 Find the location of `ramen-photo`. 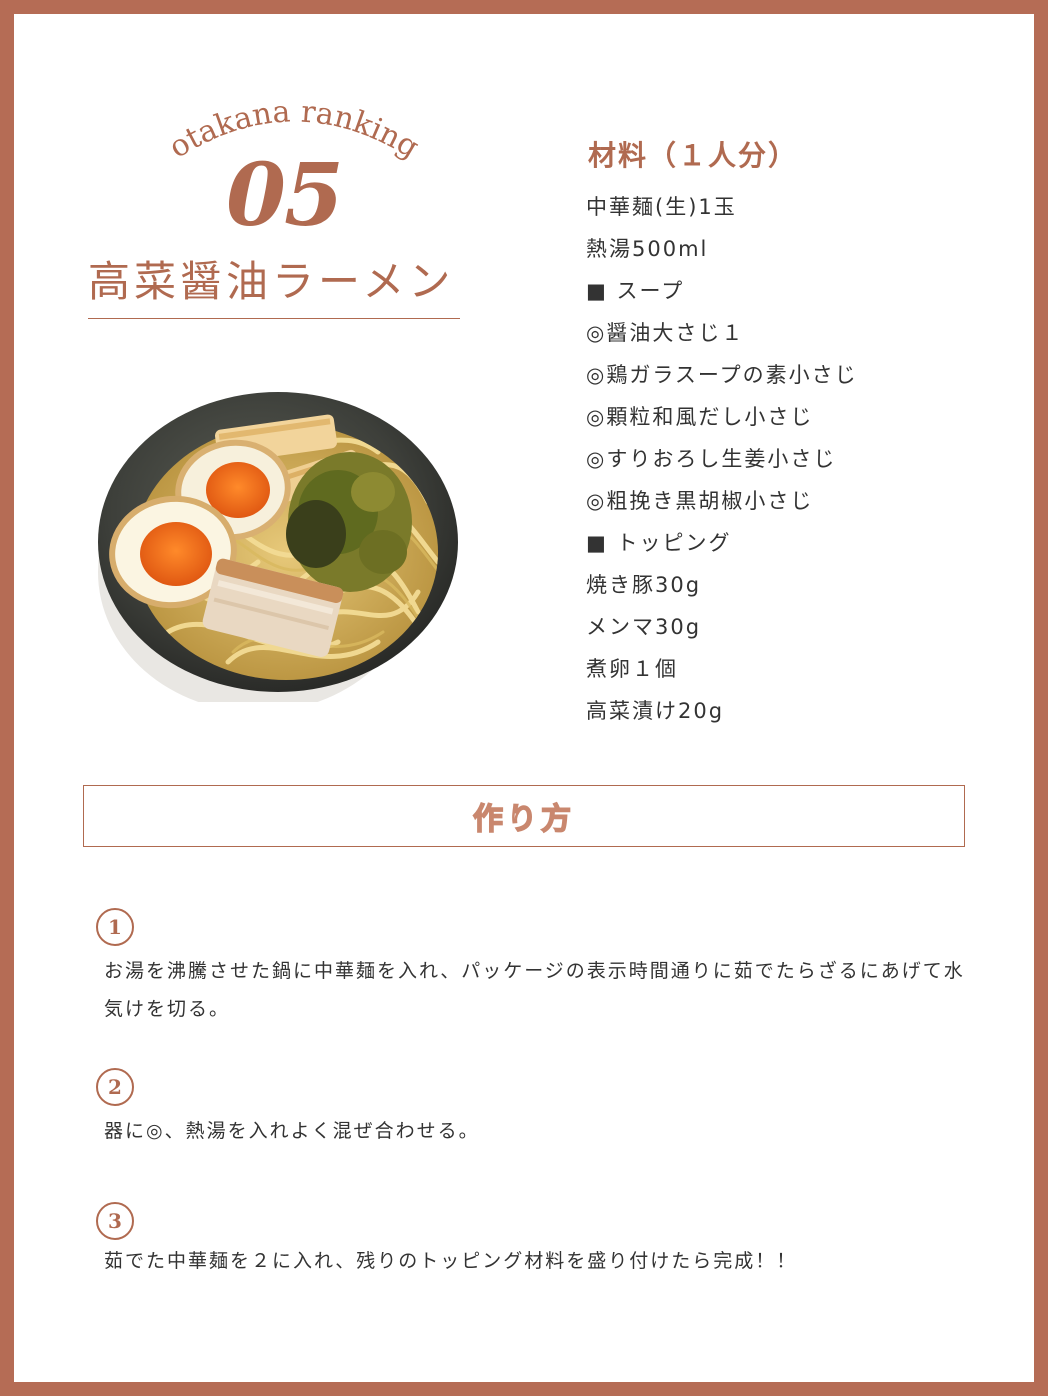

ramen-photo is located at coordinates (278, 547).